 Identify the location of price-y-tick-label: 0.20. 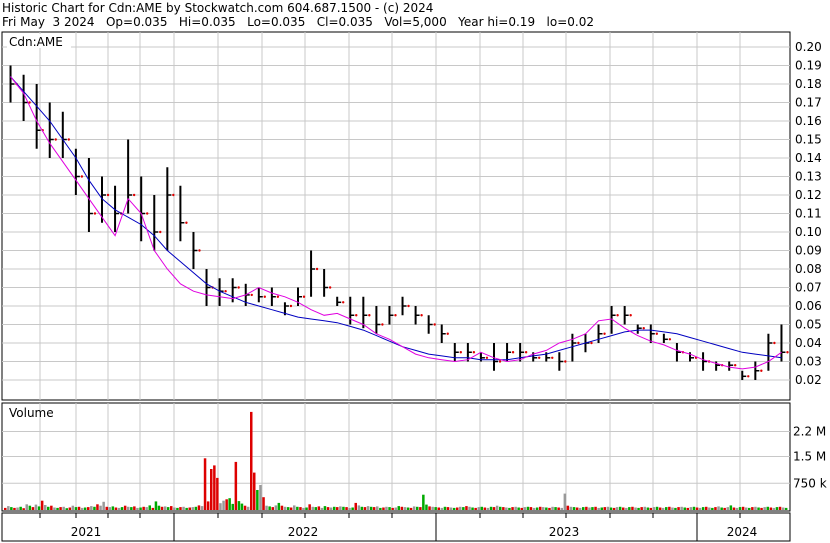
(808, 47).